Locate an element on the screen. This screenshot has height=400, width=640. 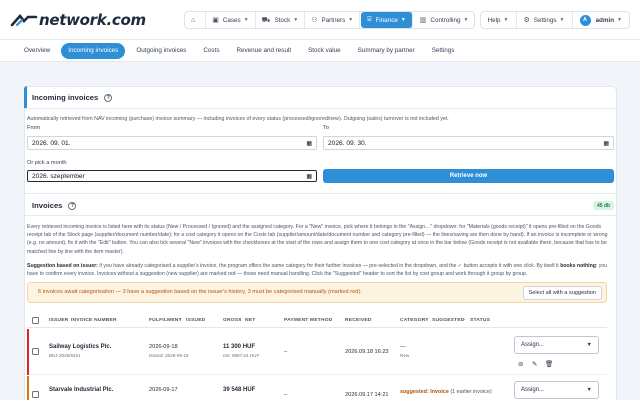
logo-mark-icon is located at coordinates (24, 20).